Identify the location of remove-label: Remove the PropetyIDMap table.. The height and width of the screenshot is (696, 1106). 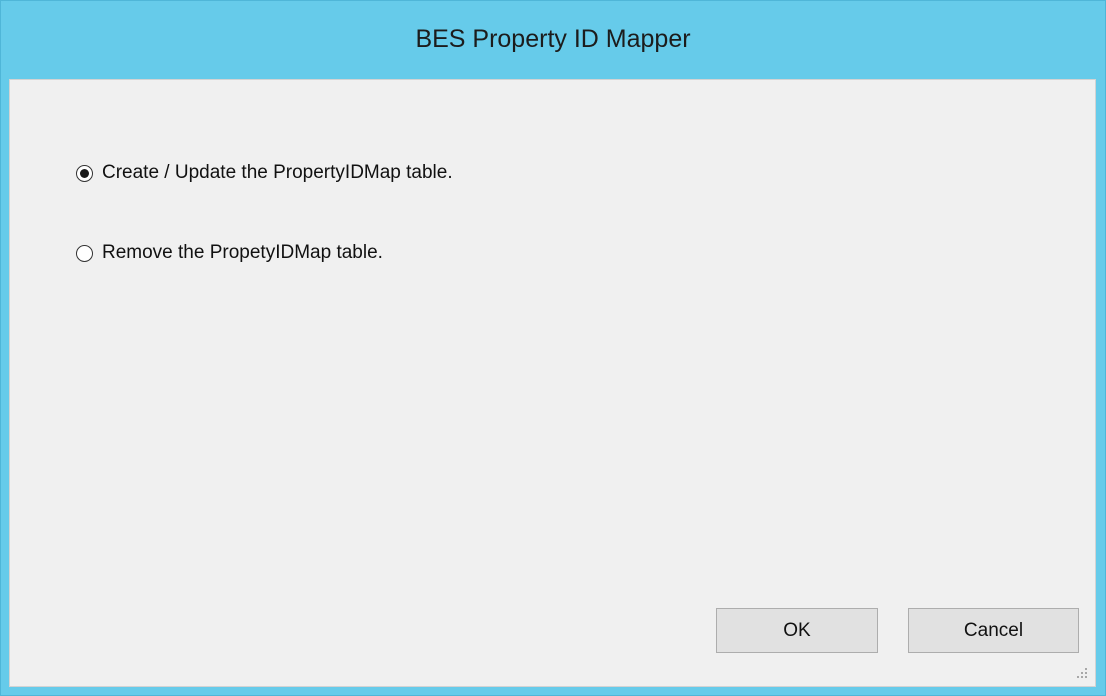
(242, 253).